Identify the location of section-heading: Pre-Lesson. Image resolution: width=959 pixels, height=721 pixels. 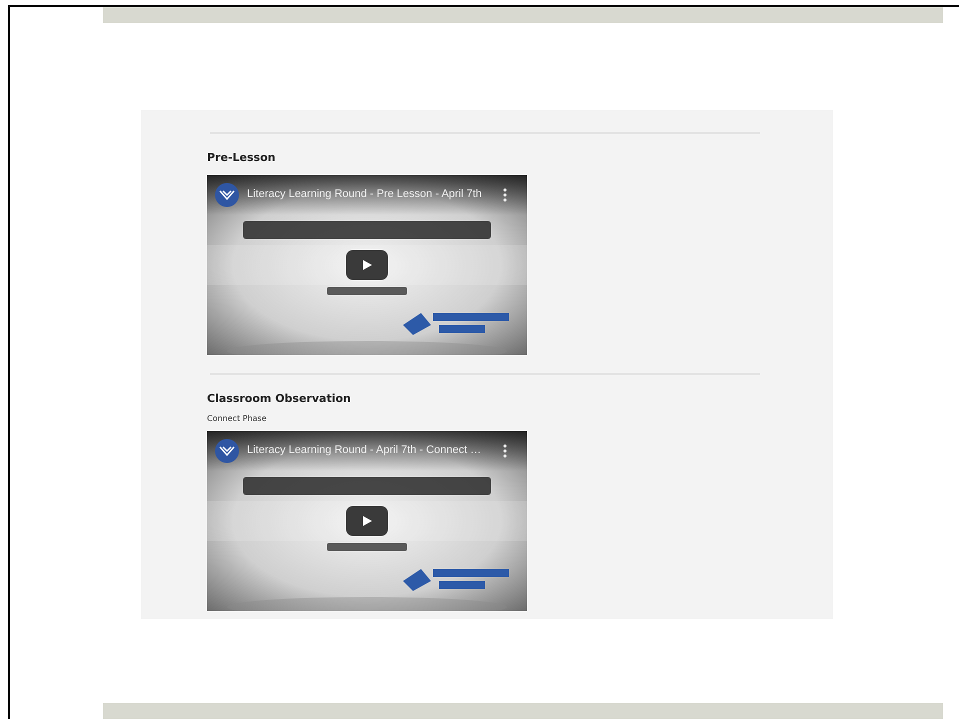
(241, 157).